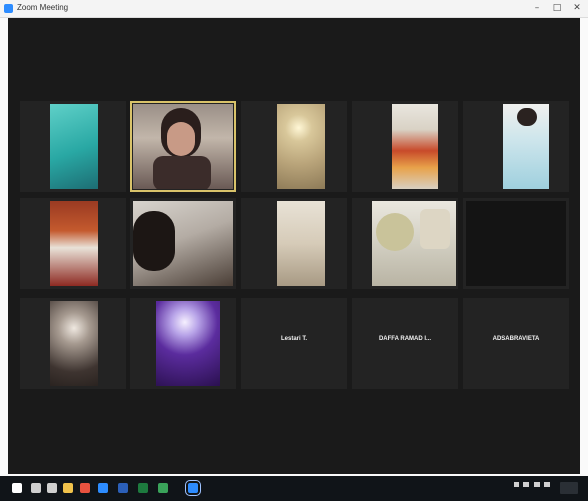 This screenshot has height=501, width=588. I want to click on wifi-icon, so click(536, 484).